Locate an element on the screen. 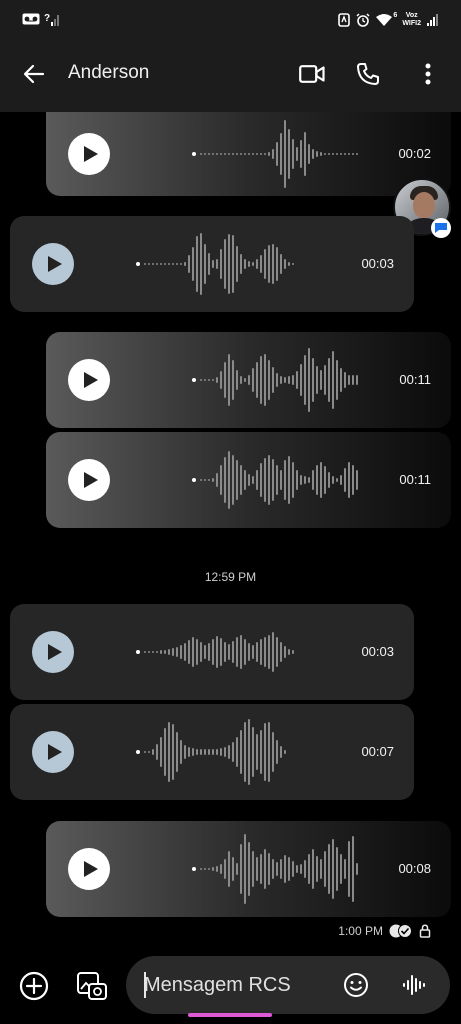 This screenshot has height=1024, width=461. timestamp-divider: 12:59 PM is located at coordinates (230, 577).